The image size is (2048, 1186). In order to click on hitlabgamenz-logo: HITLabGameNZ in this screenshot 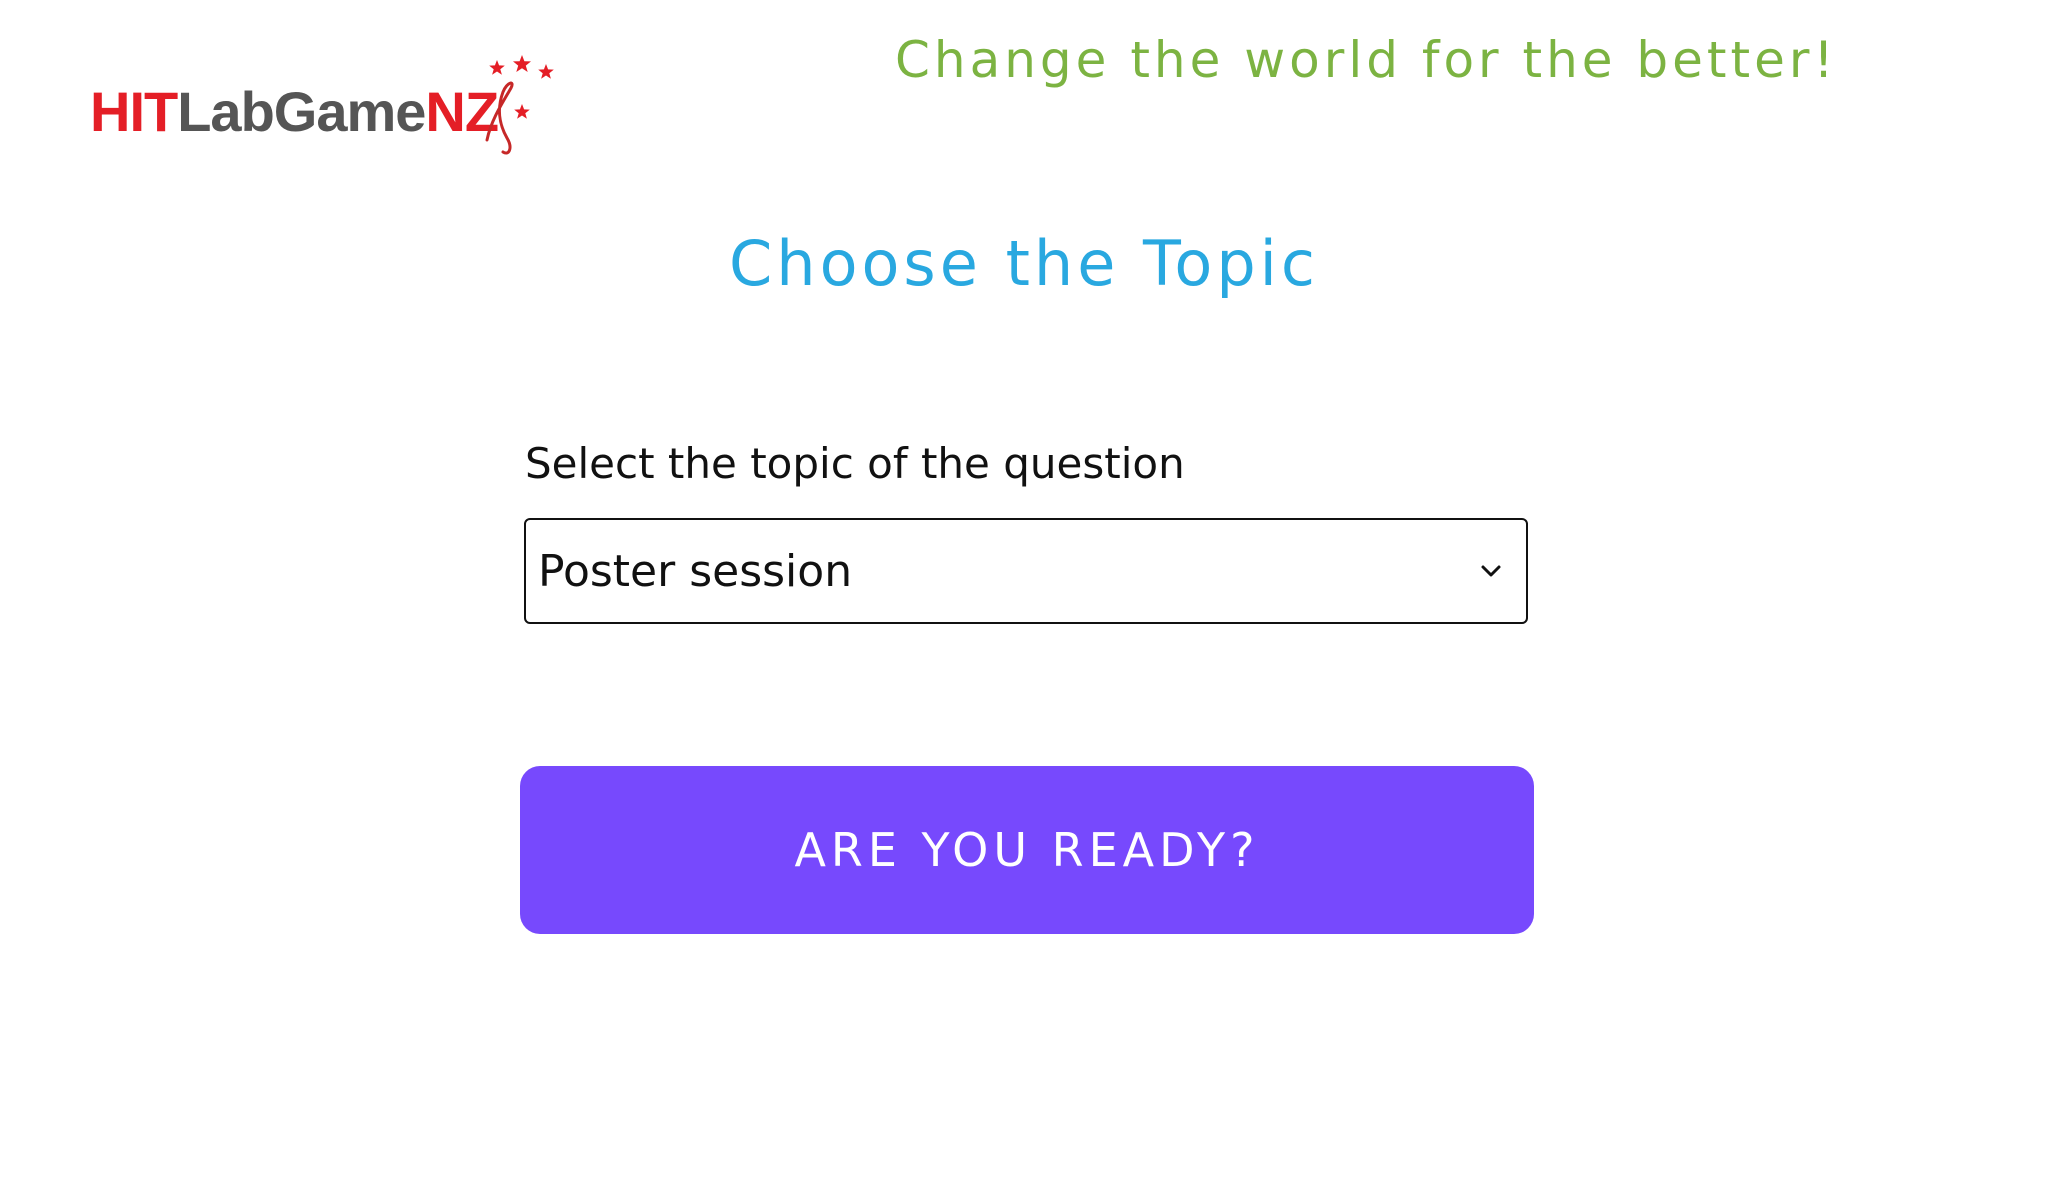, I will do `click(350, 105)`.